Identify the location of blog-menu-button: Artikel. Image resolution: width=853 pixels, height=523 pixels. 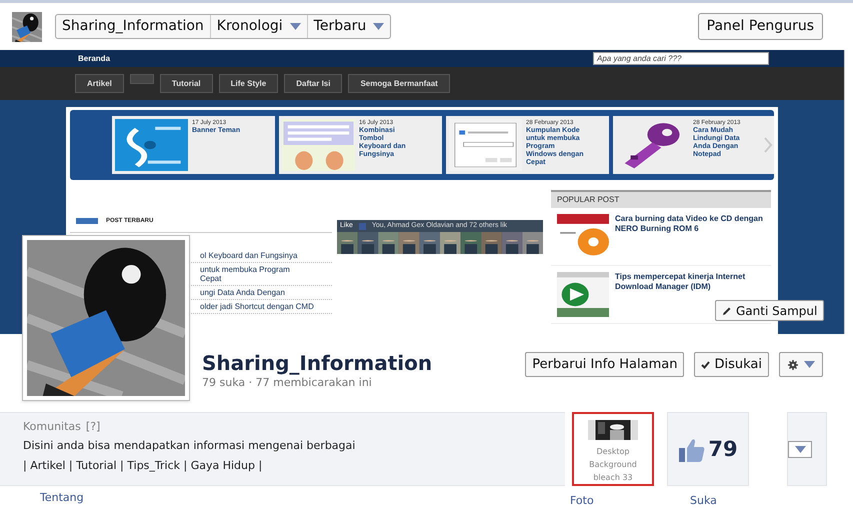
(99, 83).